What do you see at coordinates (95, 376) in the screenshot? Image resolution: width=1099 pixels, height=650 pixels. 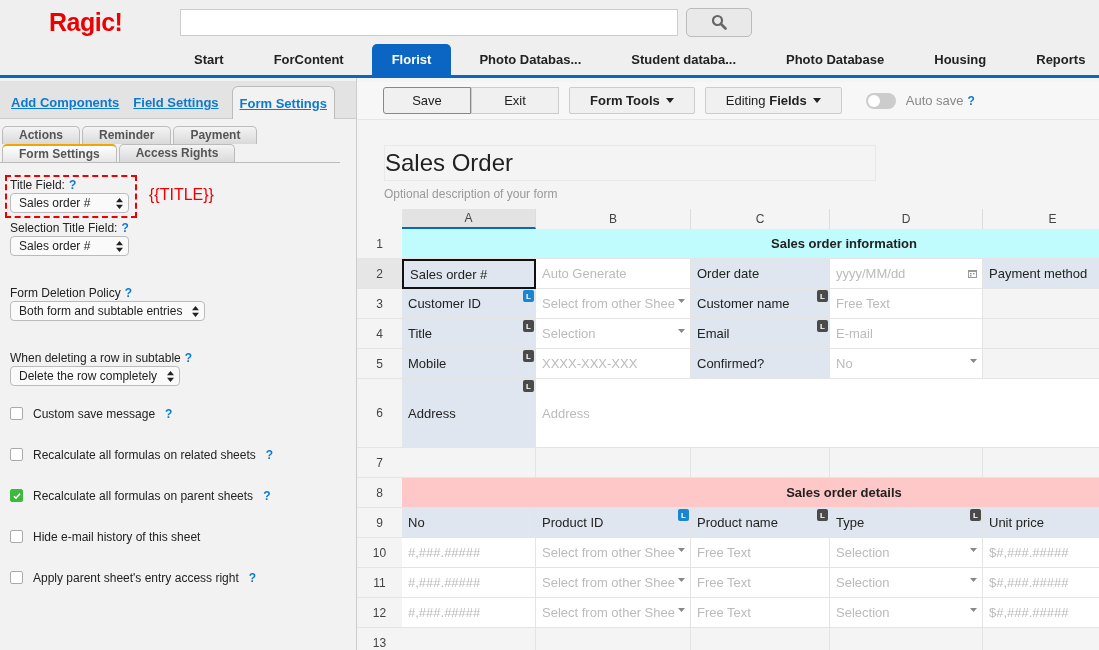 I see `dropdown: Delete the row completely` at bounding box center [95, 376].